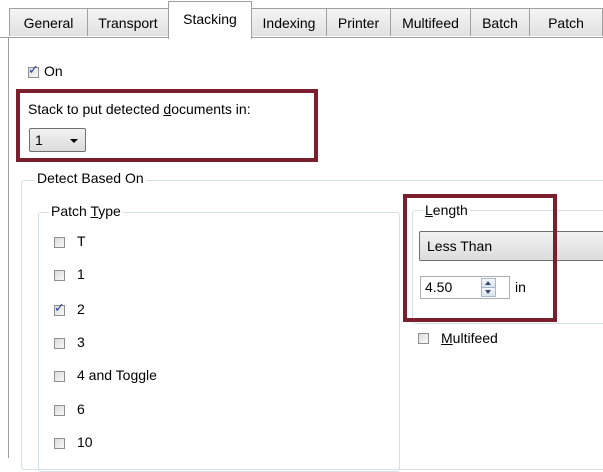  Describe the element at coordinates (8, 248) in the screenshot. I see `tab-page-border` at that location.